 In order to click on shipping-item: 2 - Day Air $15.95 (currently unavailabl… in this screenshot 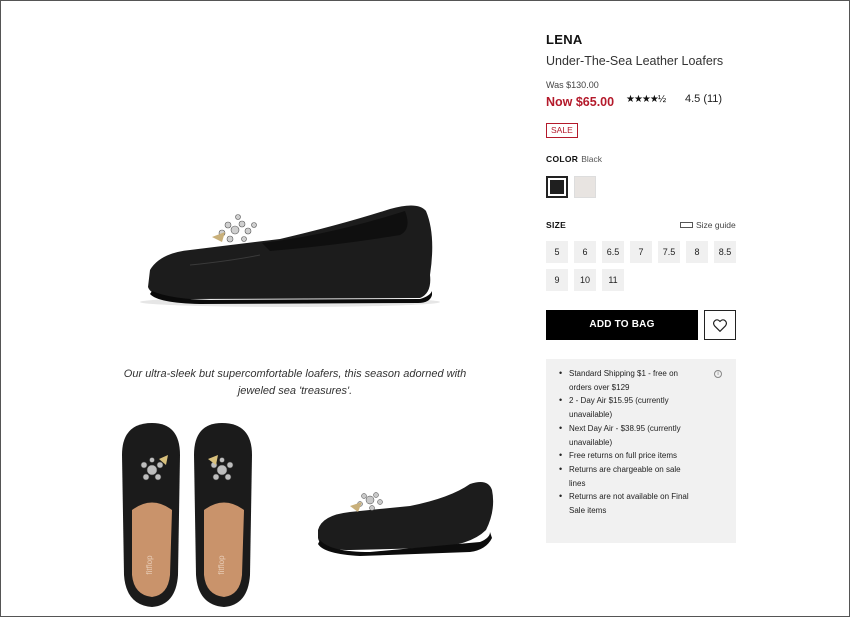, I will do `click(627, 407)`.